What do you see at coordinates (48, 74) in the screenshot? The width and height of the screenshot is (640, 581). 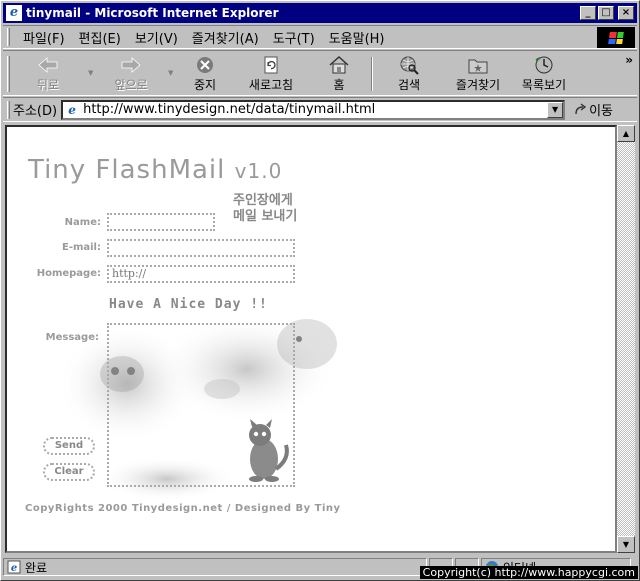 I see `back-button: 뒤로` at bounding box center [48, 74].